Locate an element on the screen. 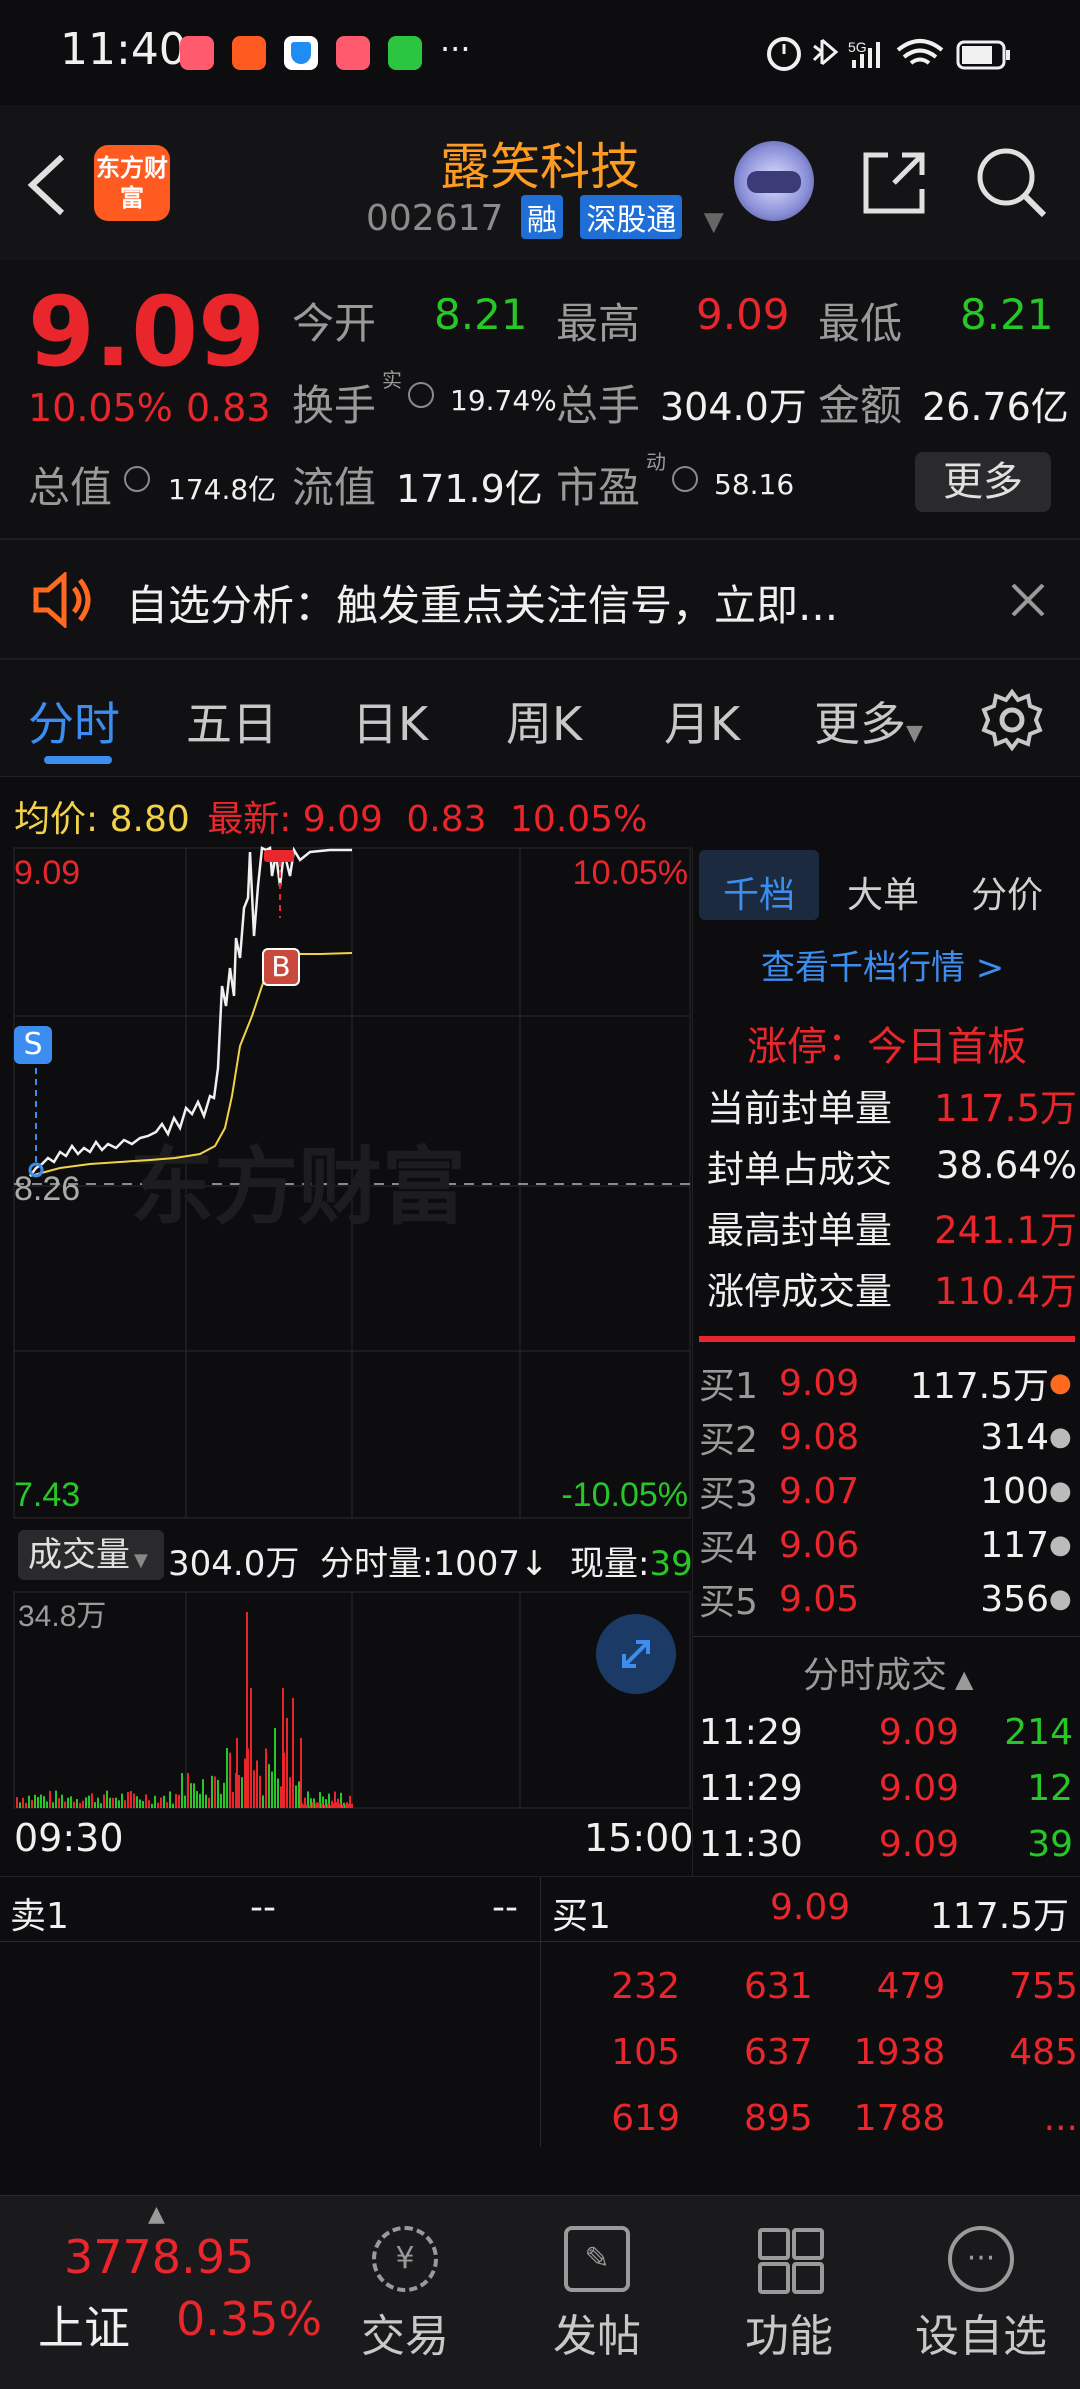  bid-row: 买2 9.08 314 ● is located at coordinates (888, 1437).